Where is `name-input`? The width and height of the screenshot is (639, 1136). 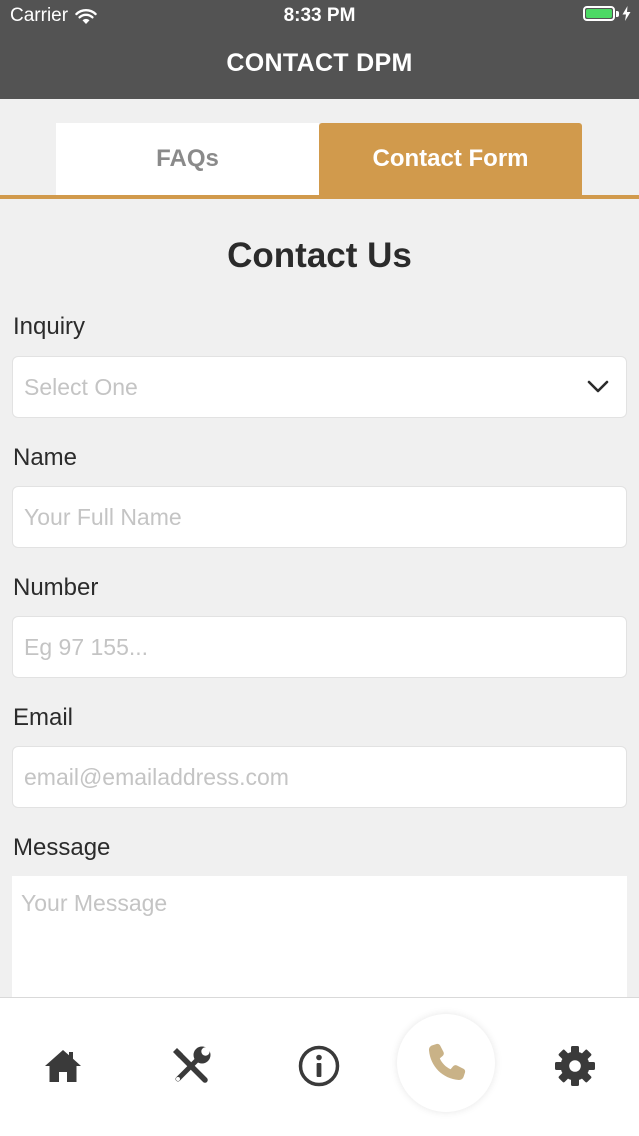
name-input is located at coordinates (319, 517).